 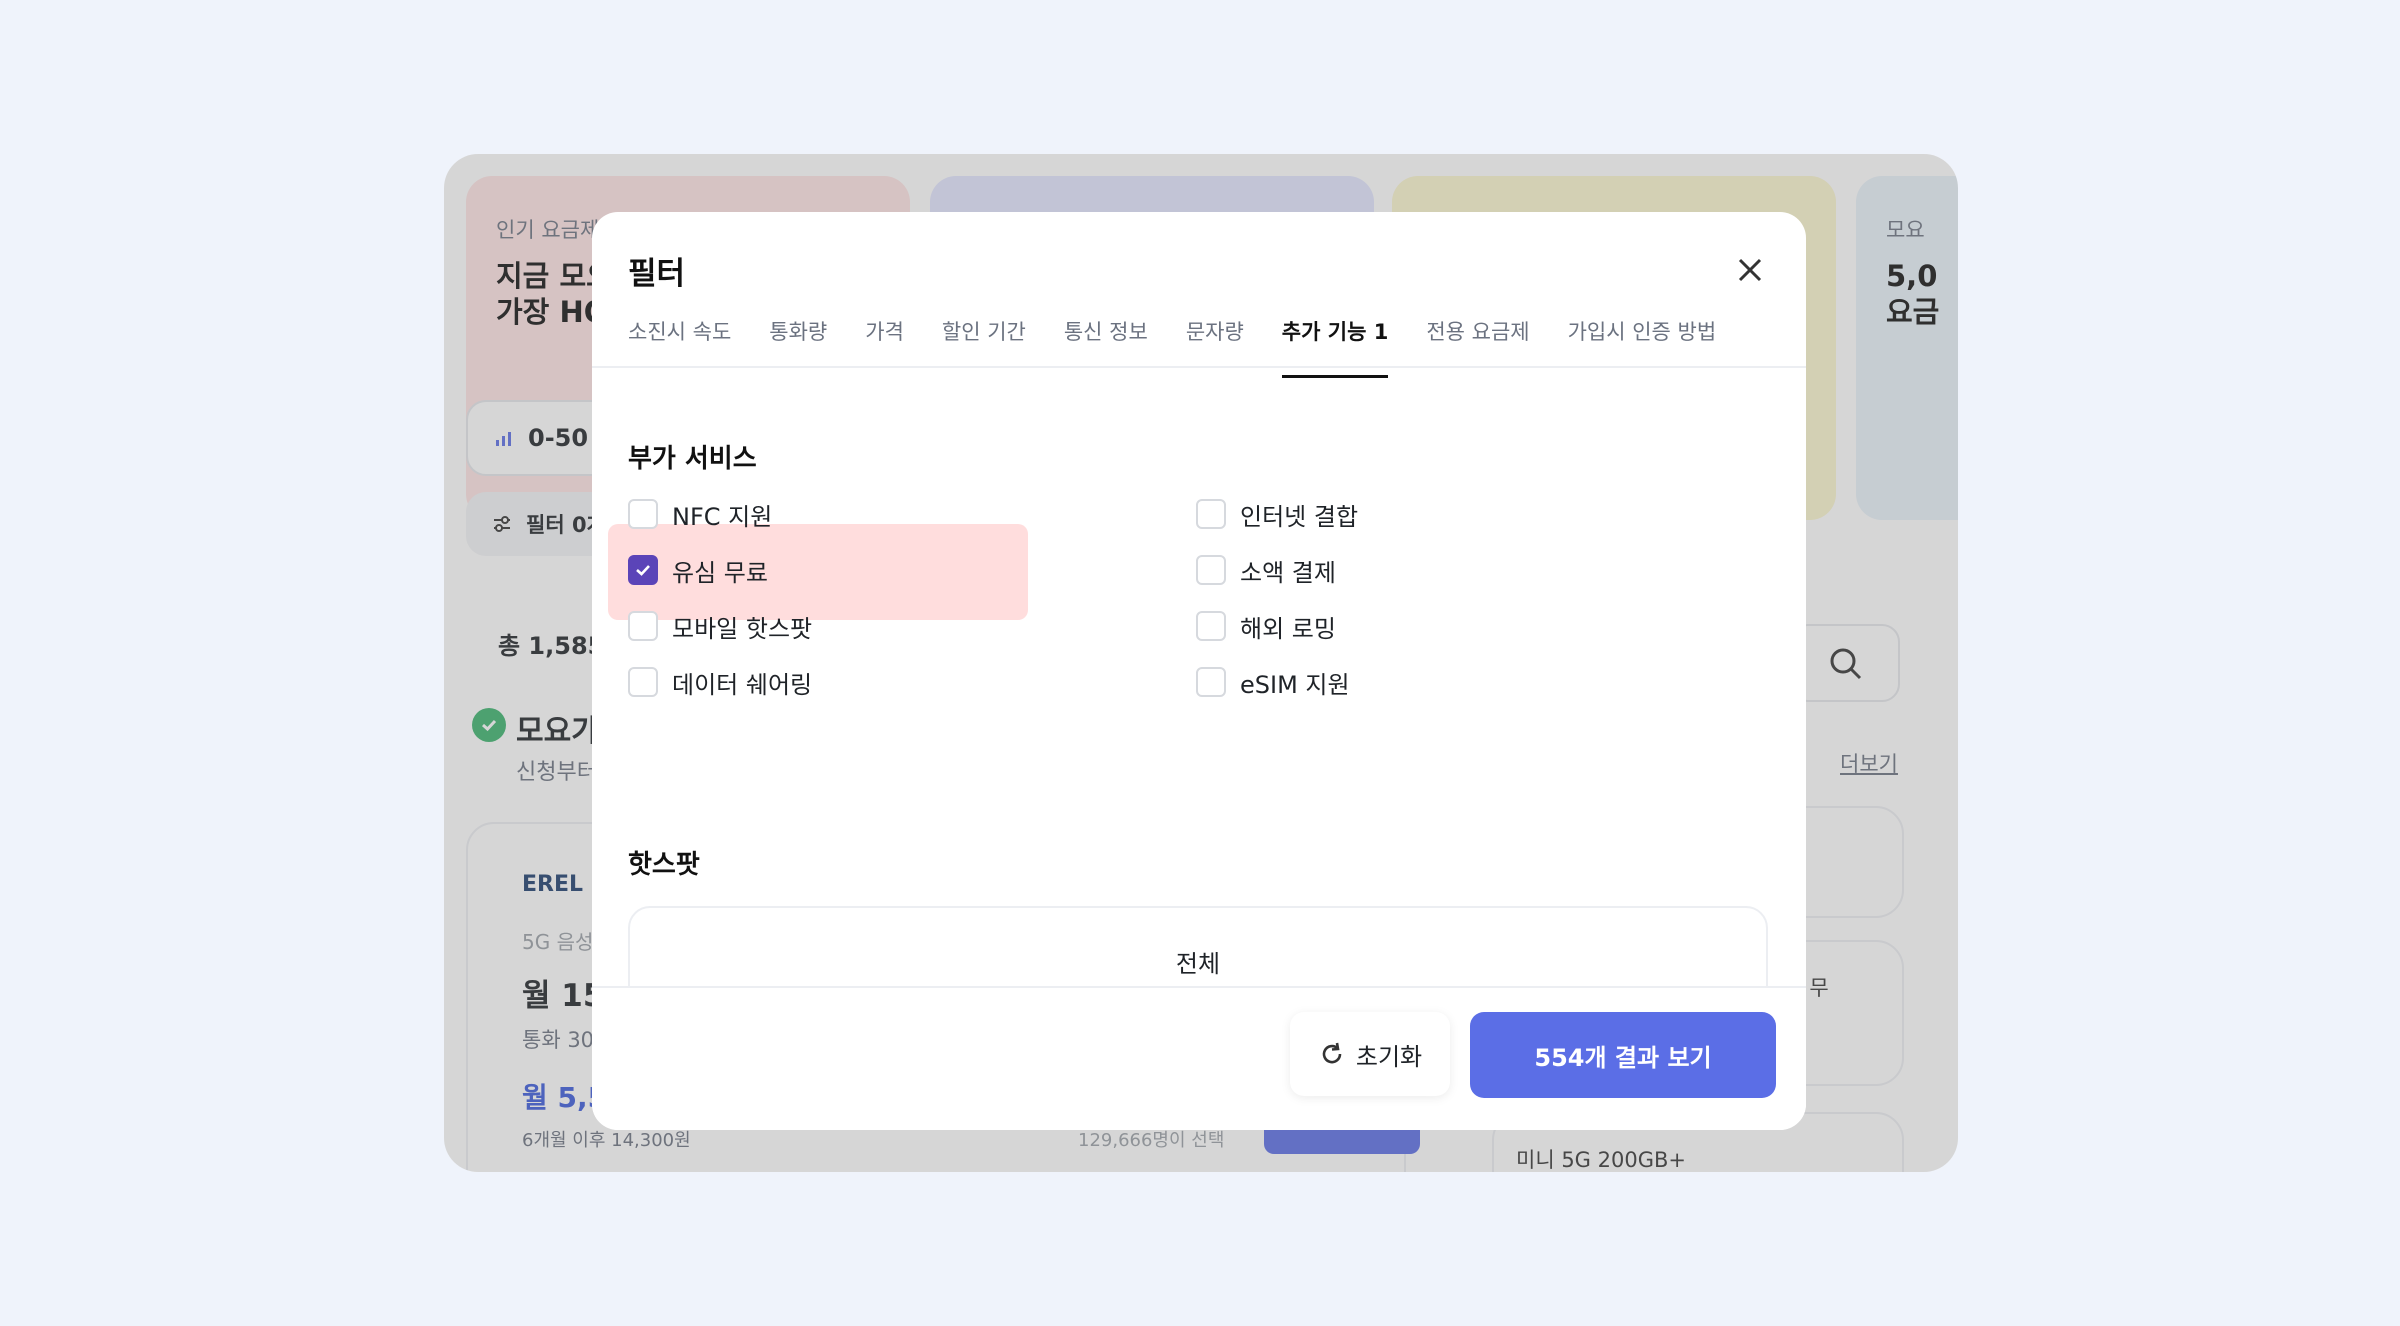 What do you see at coordinates (1623, 1055) in the screenshot?
I see `show-results-button: 554개 결과 보기` at bounding box center [1623, 1055].